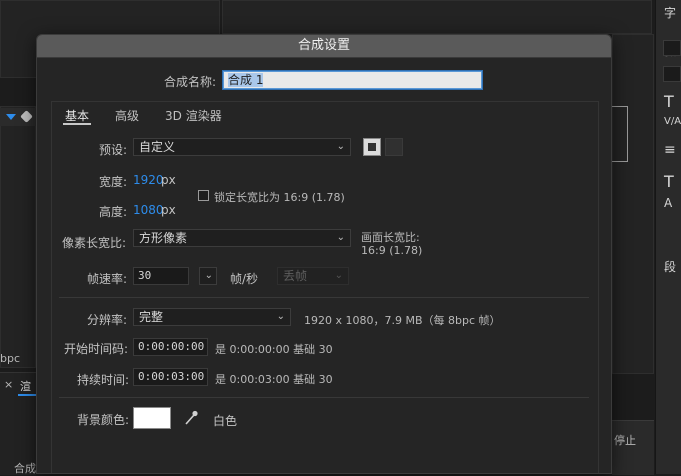 The image size is (681, 476). What do you see at coordinates (669, 181) in the screenshot?
I see `vertical-scale-icon: T` at bounding box center [669, 181].